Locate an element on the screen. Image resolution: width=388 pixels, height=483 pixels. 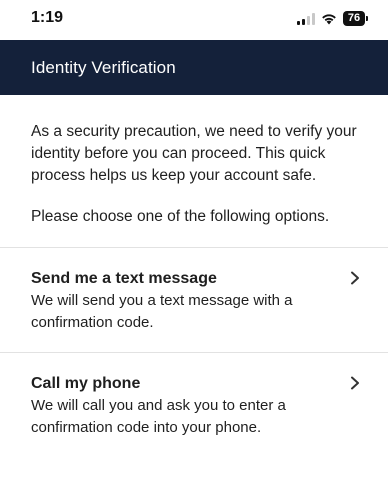
page-title: Identity Verification is located at coordinates (103, 67).